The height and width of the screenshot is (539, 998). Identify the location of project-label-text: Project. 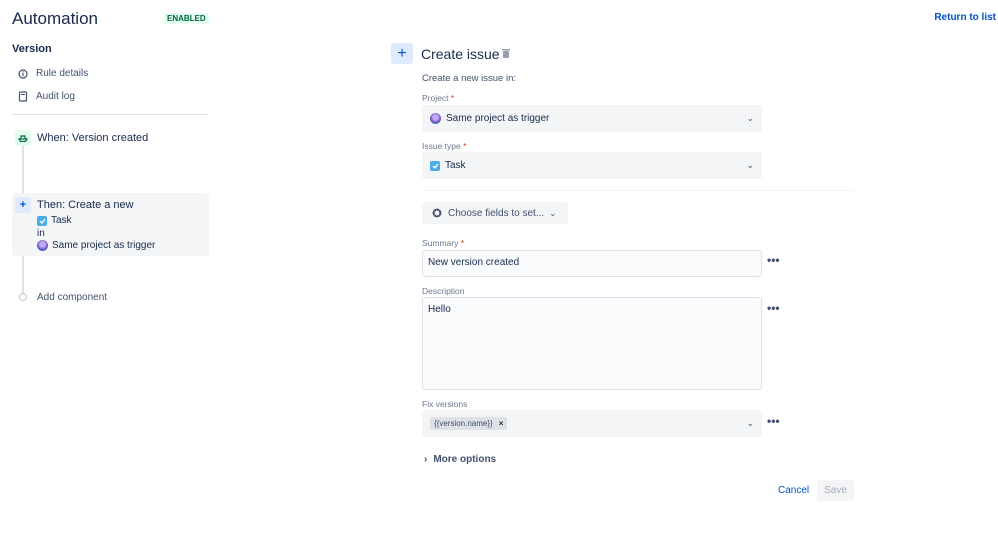
(435, 98).